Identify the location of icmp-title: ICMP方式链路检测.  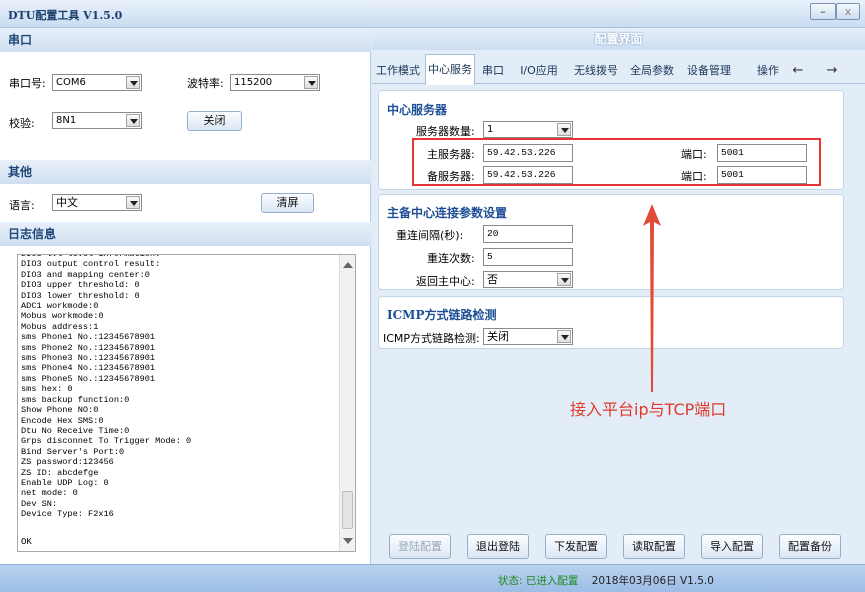
(442, 315).